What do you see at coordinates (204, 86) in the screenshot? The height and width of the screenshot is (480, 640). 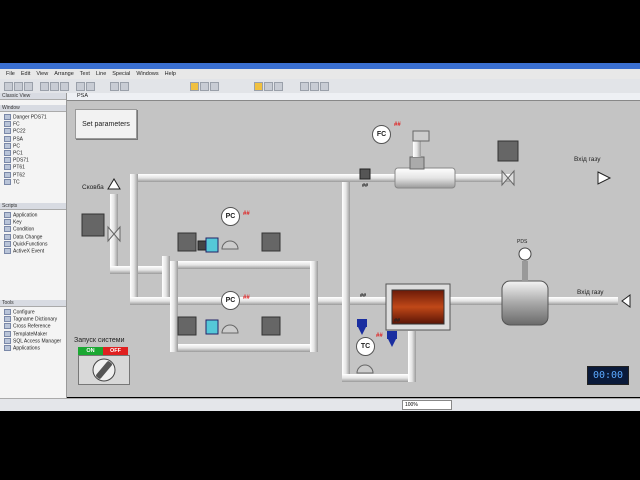 I see `italic-icon` at bounding box center [204, 86].